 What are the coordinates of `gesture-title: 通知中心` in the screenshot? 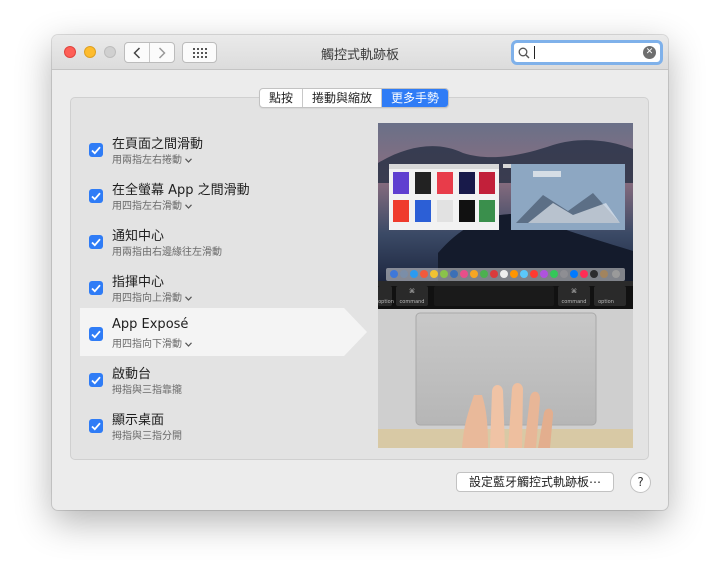 It's located at (138, 236).